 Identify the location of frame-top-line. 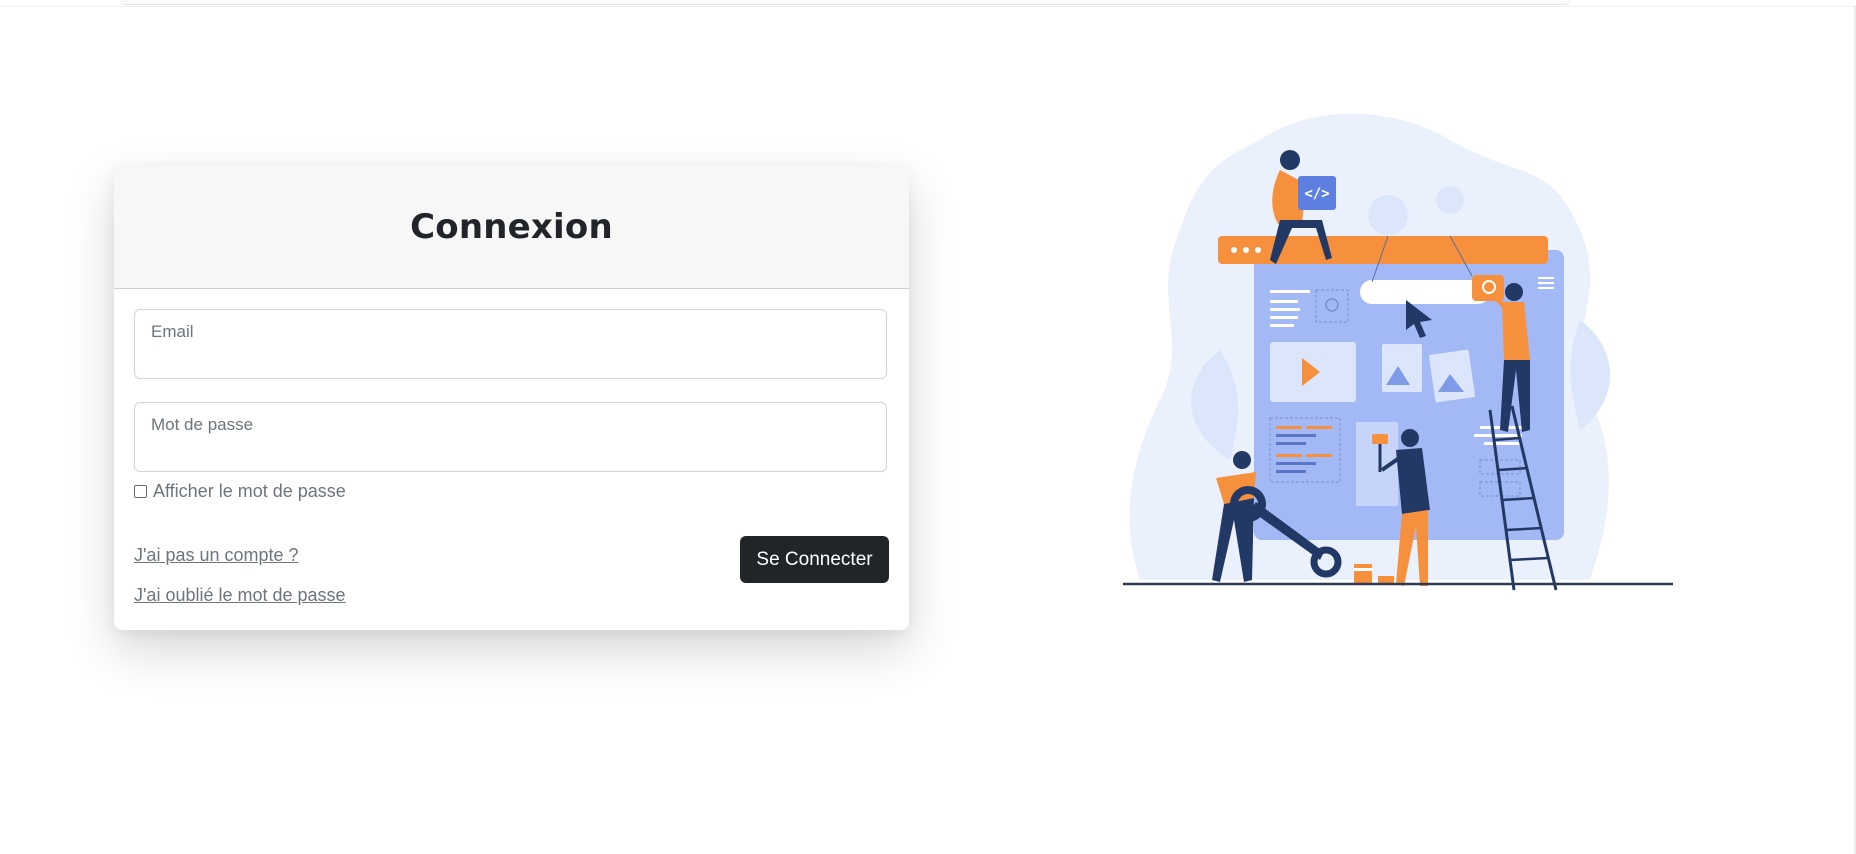
(928, 6).